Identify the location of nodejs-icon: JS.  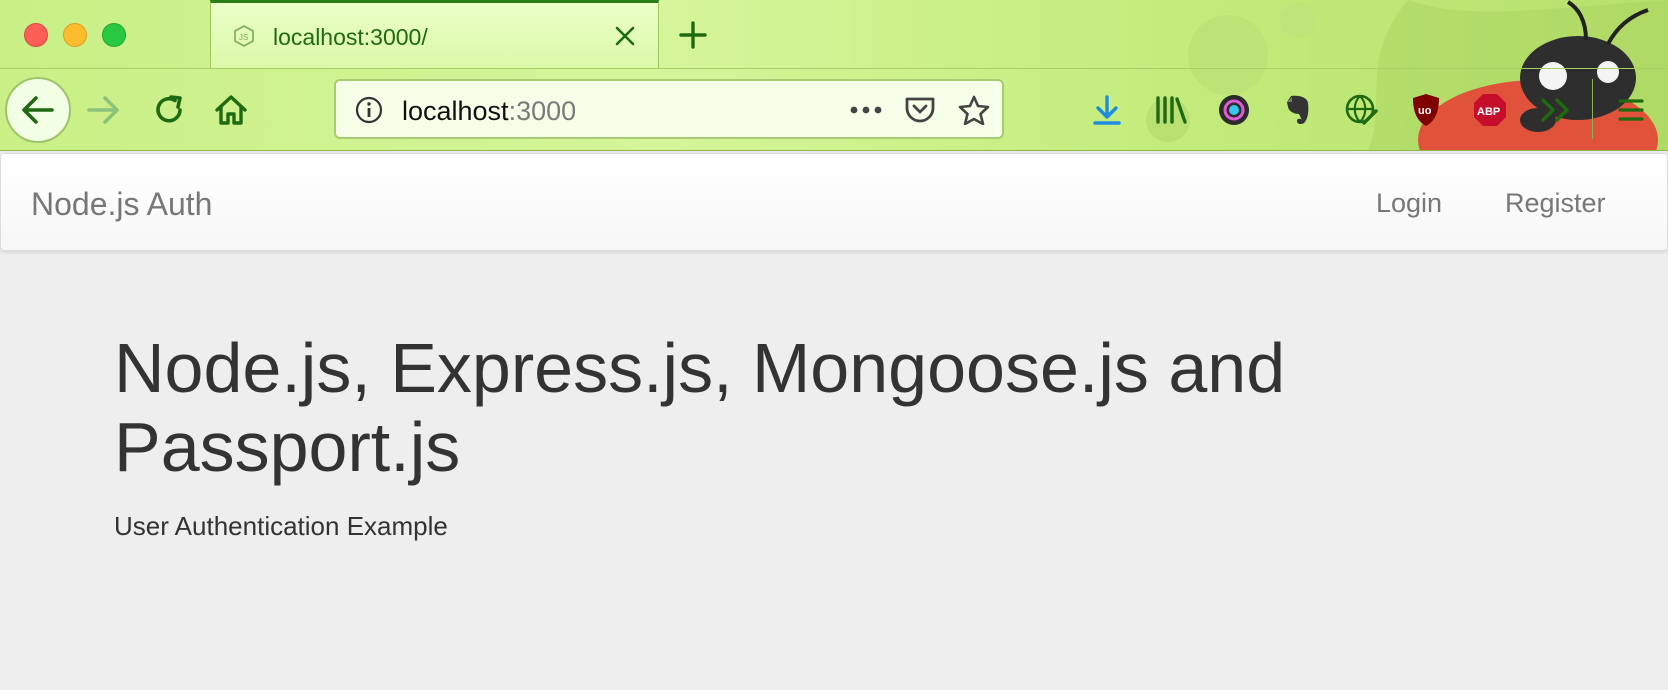
(244, 36).